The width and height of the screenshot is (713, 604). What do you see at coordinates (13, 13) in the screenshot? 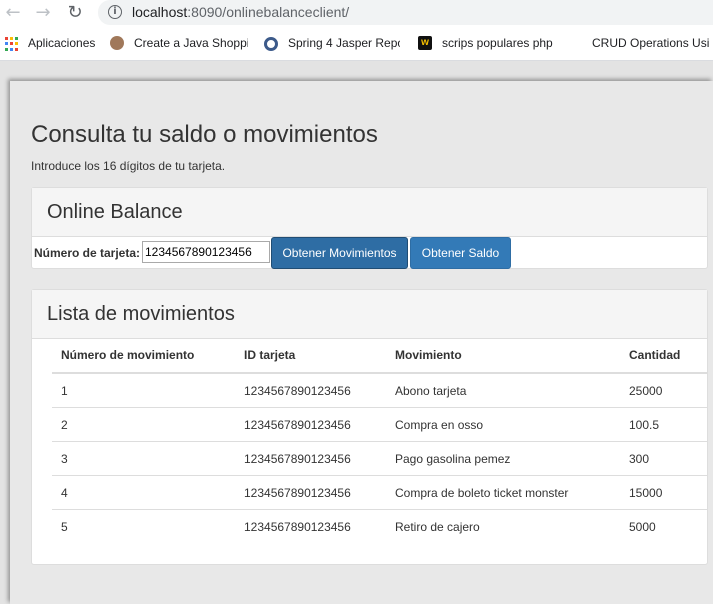
I see `back-arrow-icon: ←` at bounding box center [13, 13].